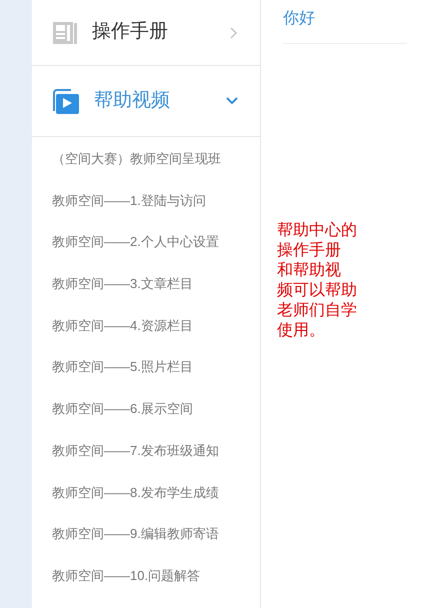  Describe the element at coordinates (146, 503) in the screenshot. I see `video-link: 教师空间——8.发布学生成绩` at that location.